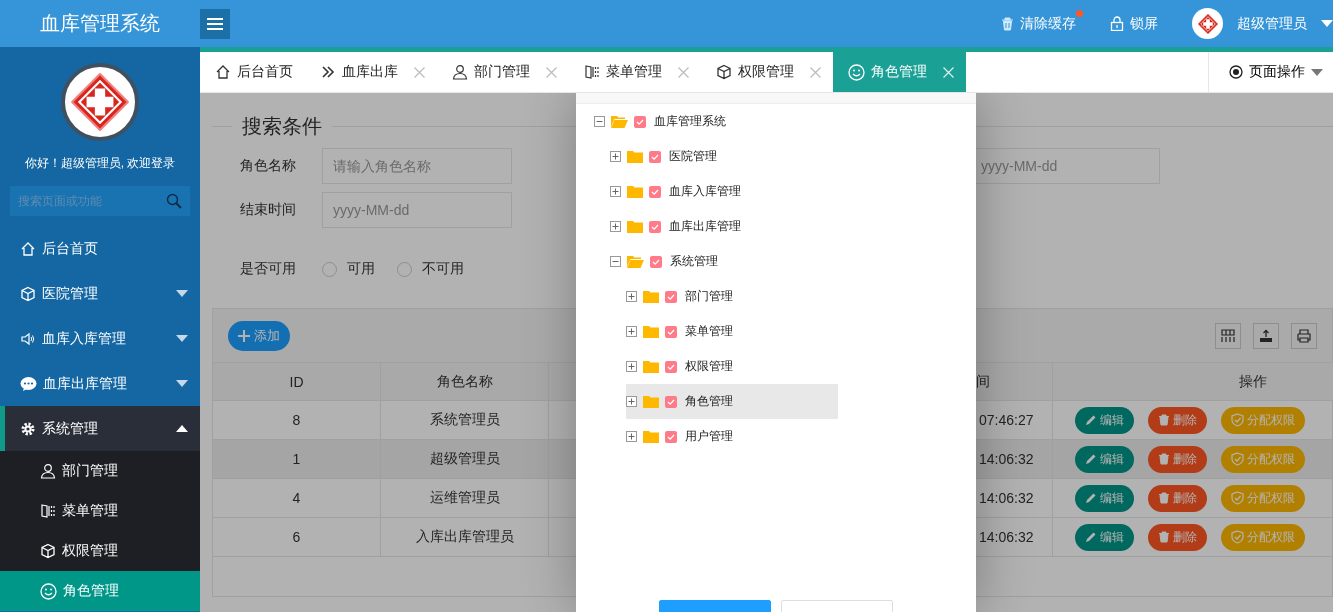  Describe the element at coordinates (215, 23) in the screenshot. I see `menu-button` at that location.